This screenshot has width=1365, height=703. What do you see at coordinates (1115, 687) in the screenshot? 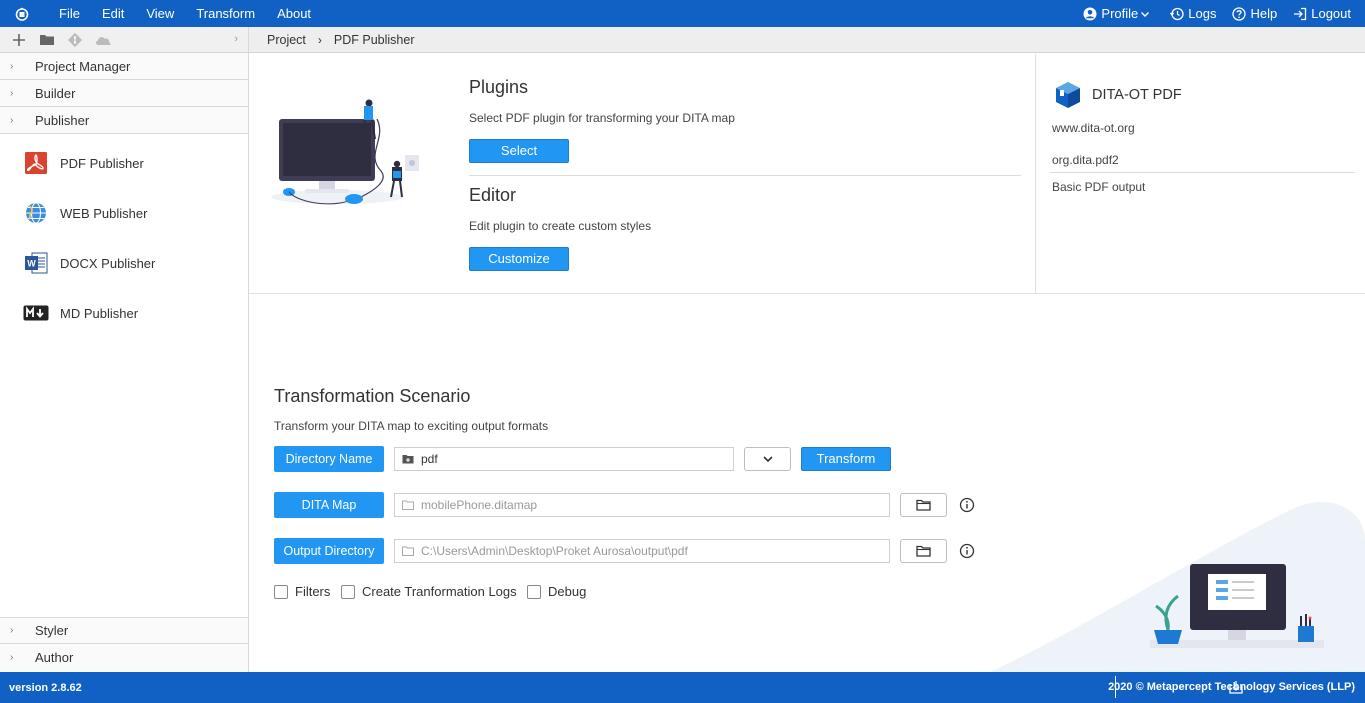
I see `footer-divider` at bounding box center [1115, 687].